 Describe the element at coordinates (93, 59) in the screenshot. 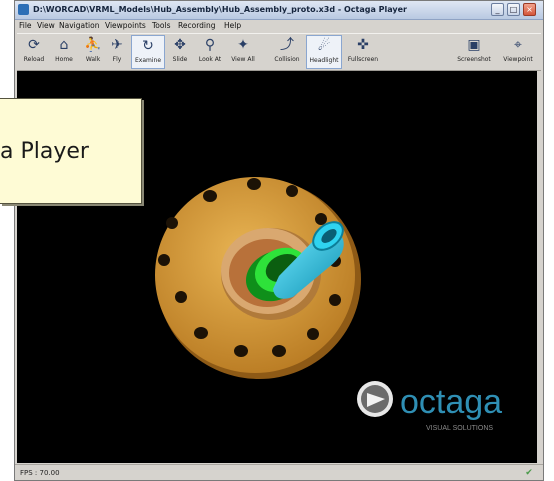

I see `walk-label: Walk` at that location.